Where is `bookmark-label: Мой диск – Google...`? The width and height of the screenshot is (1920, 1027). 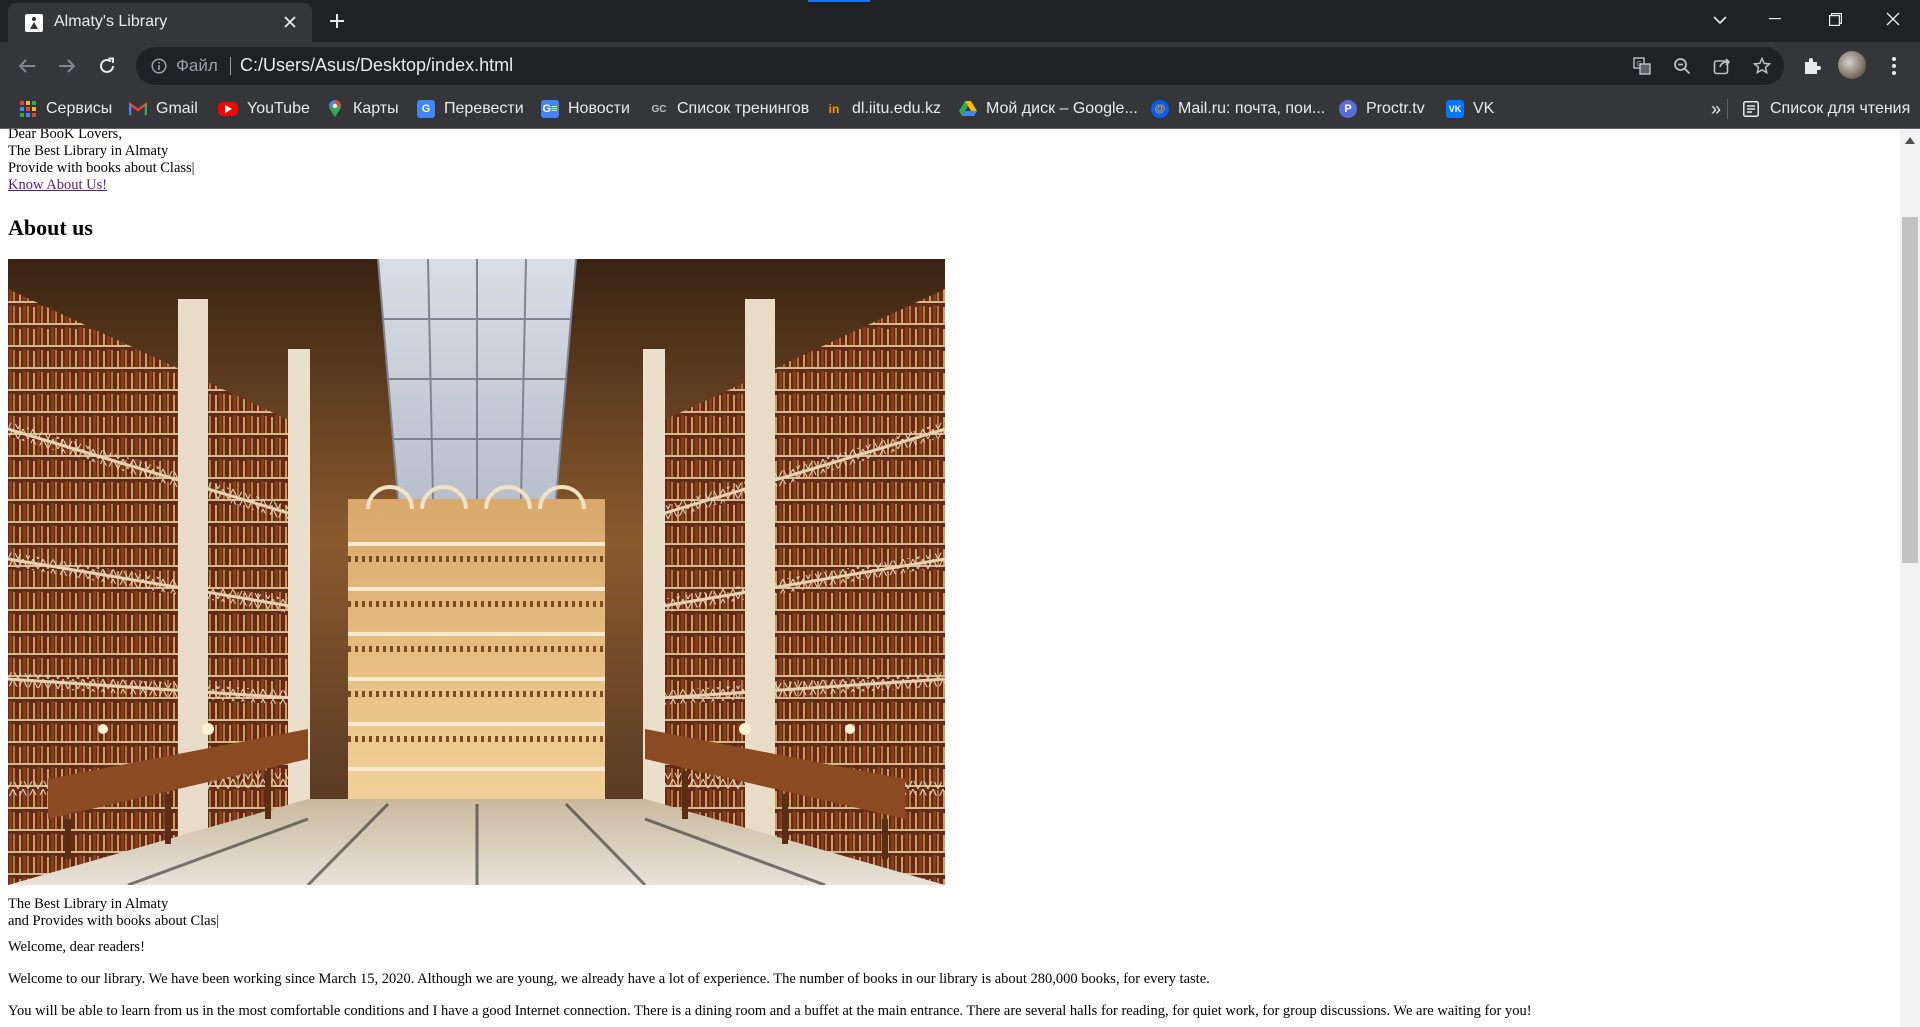 bookmark-label: Мой диск – Google... is located at coordinates (1062, 108).